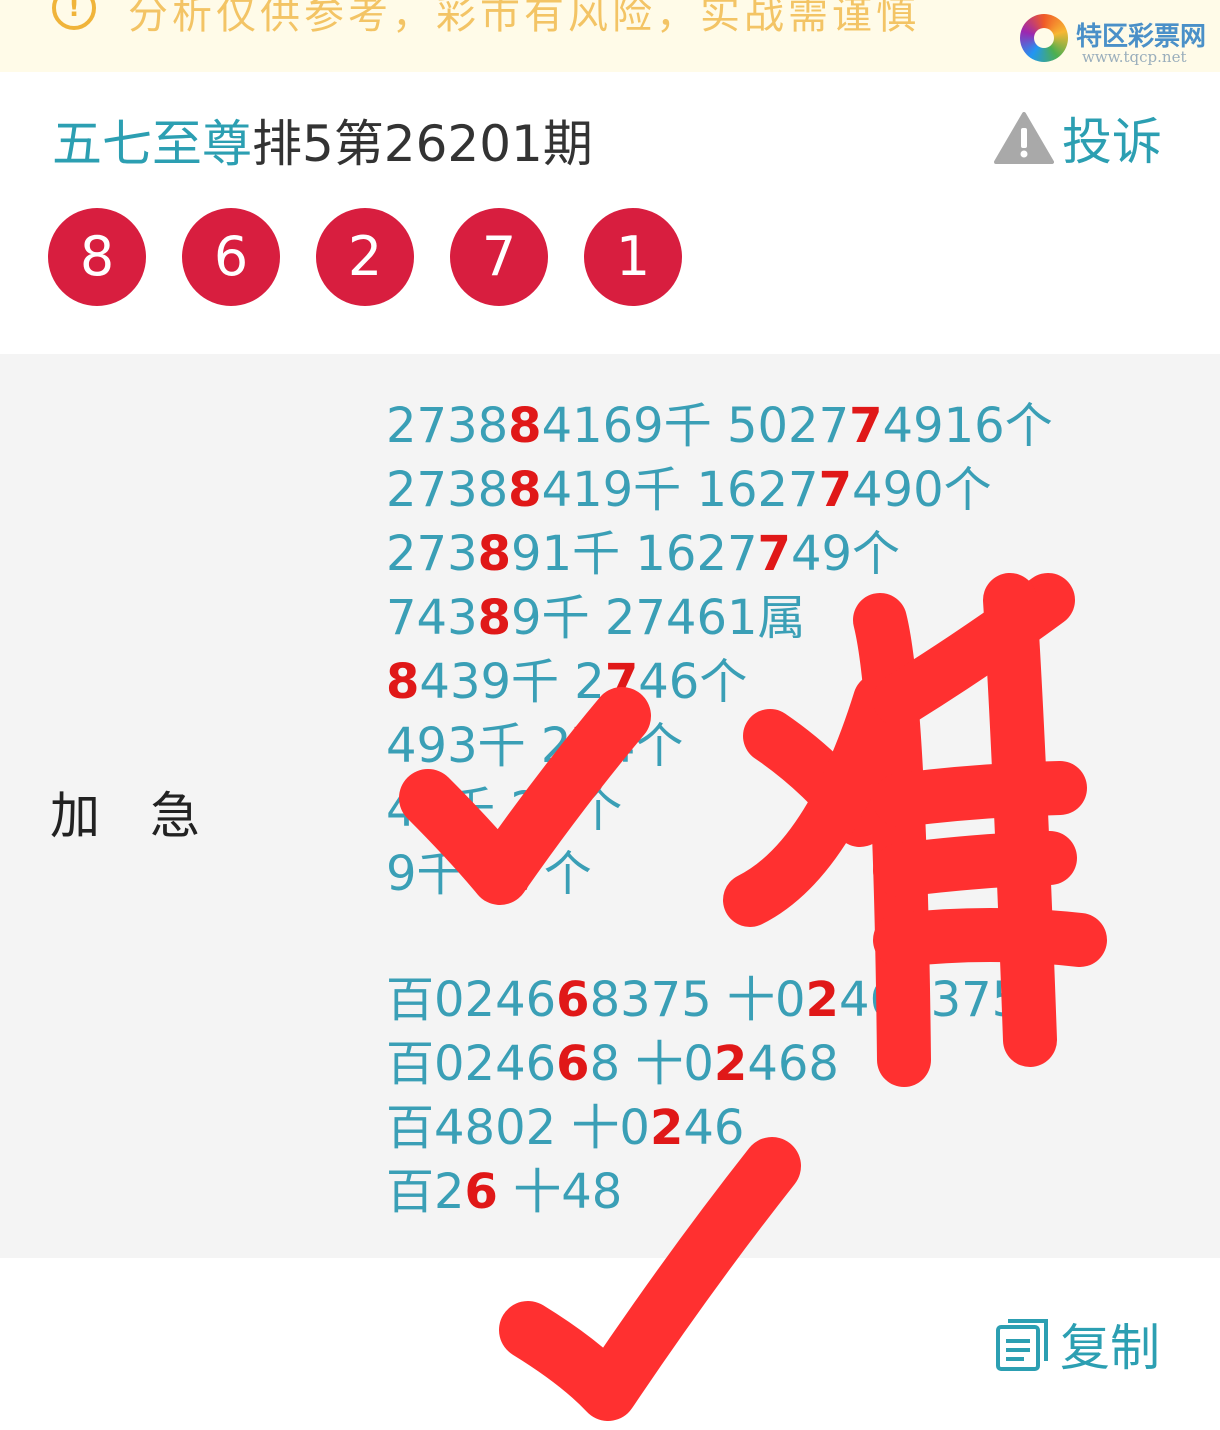 Image resolution: width=1220 pixels, height=1430 pixels. What do you see at coordinates (845, 554) in the screenshot?
I see `line-text: 49个` at bounding box center [845, 554].